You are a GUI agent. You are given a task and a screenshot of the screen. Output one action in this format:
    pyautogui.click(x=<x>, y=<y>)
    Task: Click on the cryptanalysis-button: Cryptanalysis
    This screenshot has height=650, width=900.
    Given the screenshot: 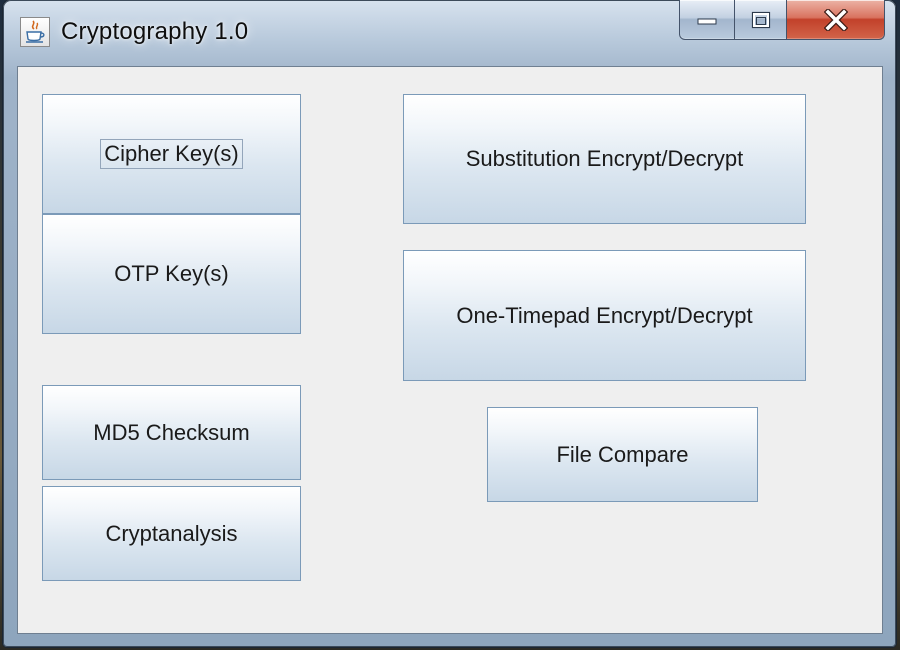 What is the action you would take?
    pyautogui.click(x=171, y=533)
    